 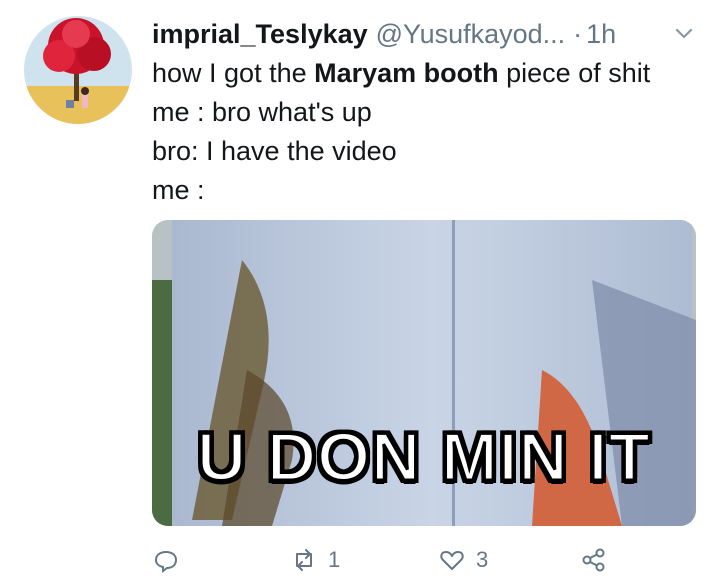 I want to click on share-icon, so click(x=593, y=560).